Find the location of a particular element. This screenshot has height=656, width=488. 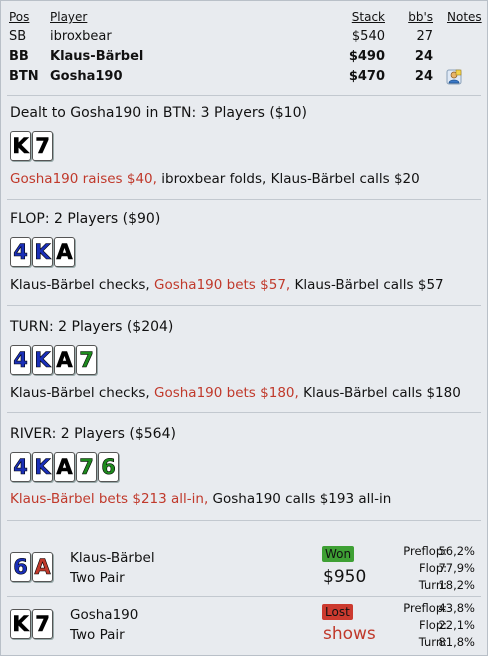

hole-cards: K 7 is located at coordinates (31, 146).